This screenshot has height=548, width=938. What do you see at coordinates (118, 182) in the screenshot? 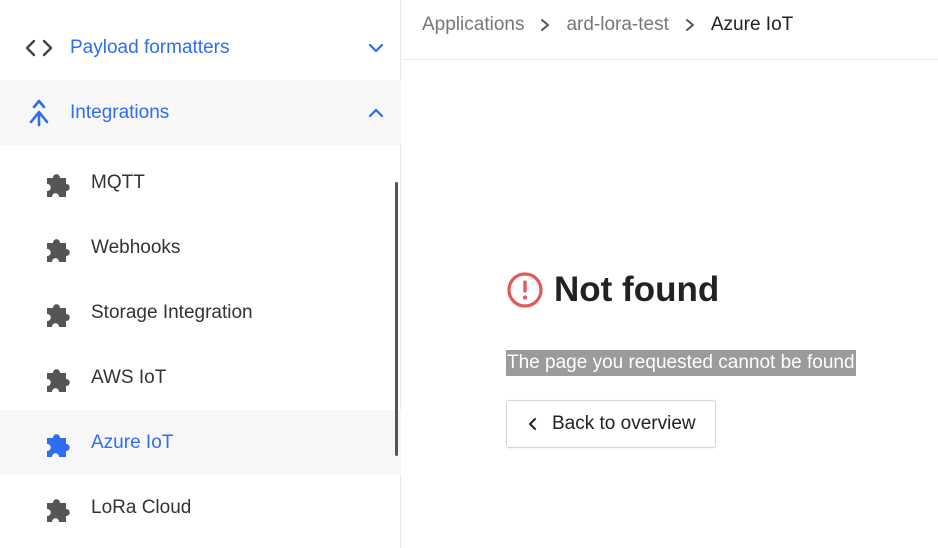
I see `sidebar-item-label: MQTT` at bounding box center [118, 182].